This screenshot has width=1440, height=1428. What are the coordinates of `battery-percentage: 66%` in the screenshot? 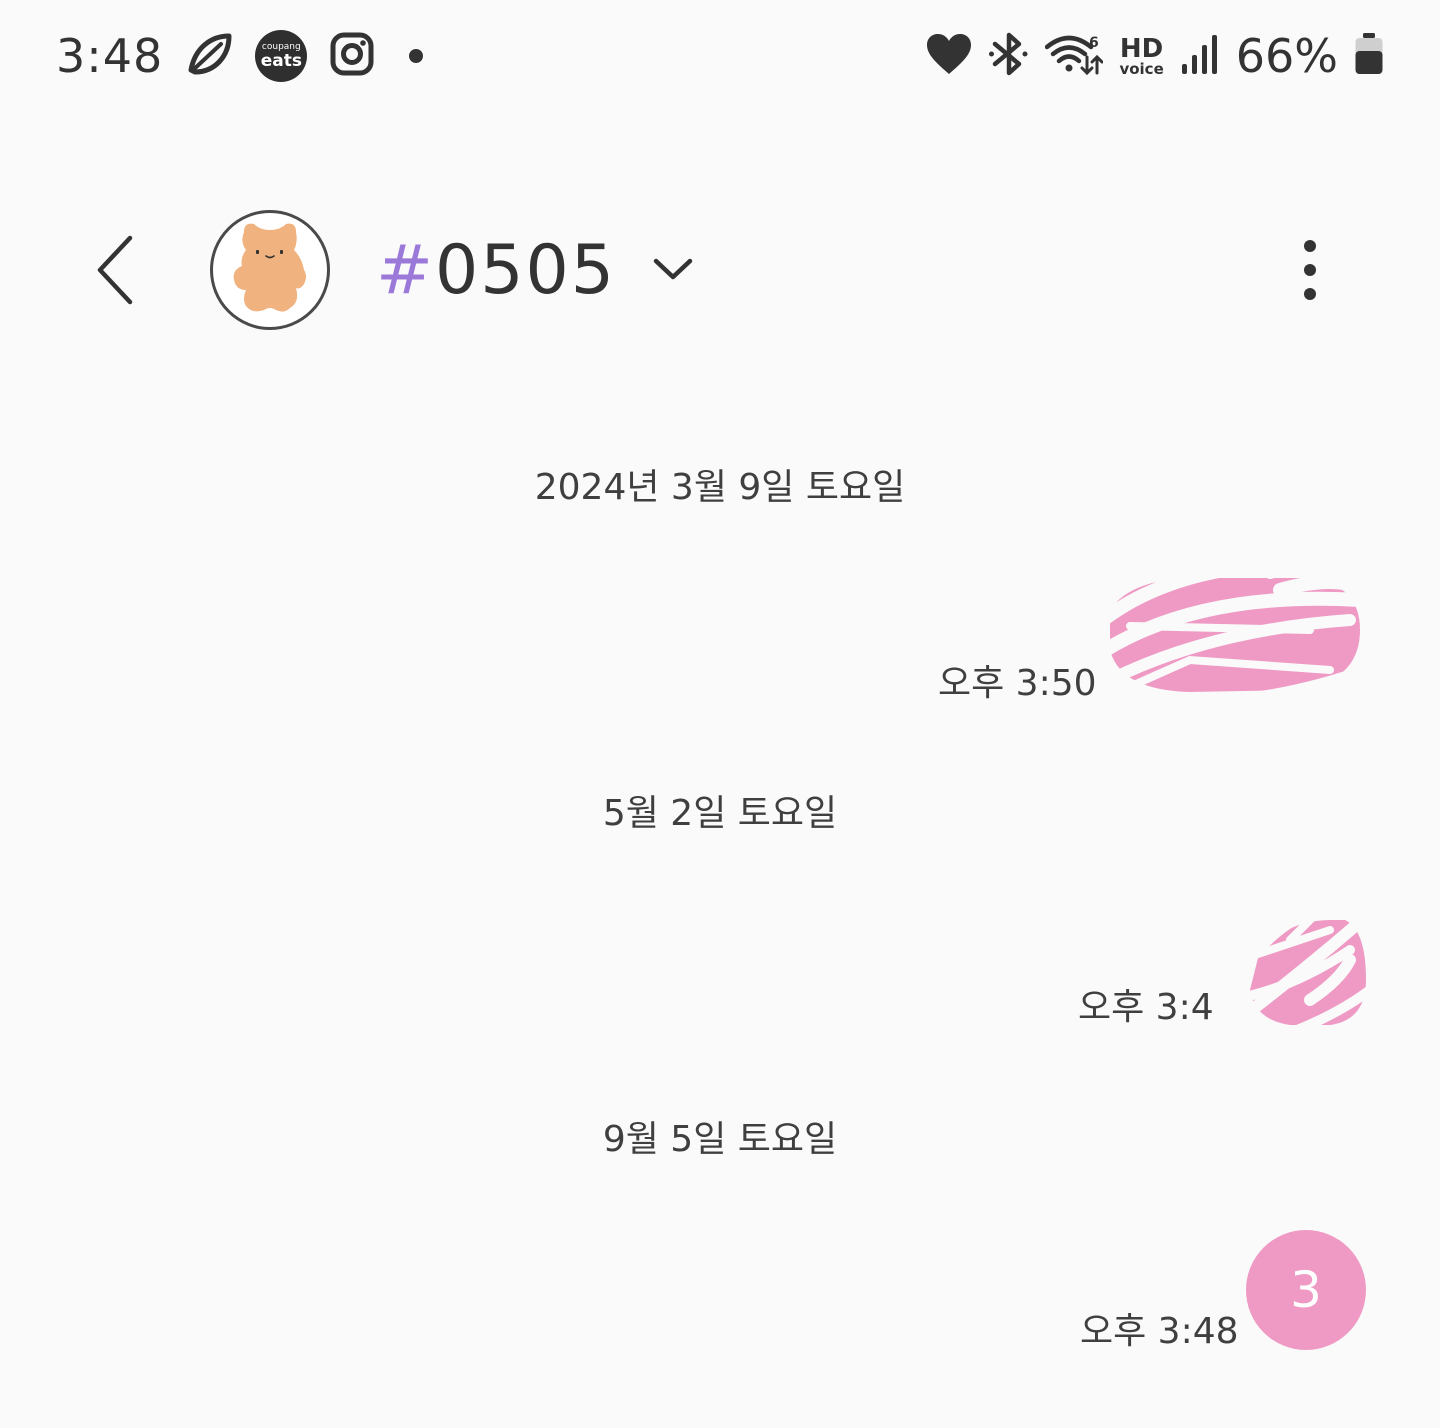 It's located at (1286, 56).